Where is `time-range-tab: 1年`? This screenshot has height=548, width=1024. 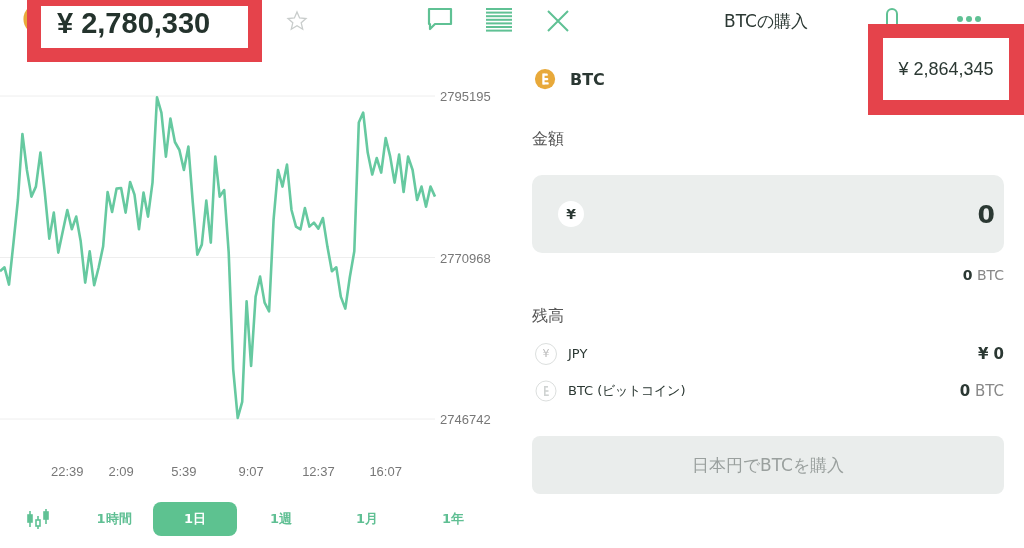
time-range-tab: 1年 is located at coordinates (452, 519).